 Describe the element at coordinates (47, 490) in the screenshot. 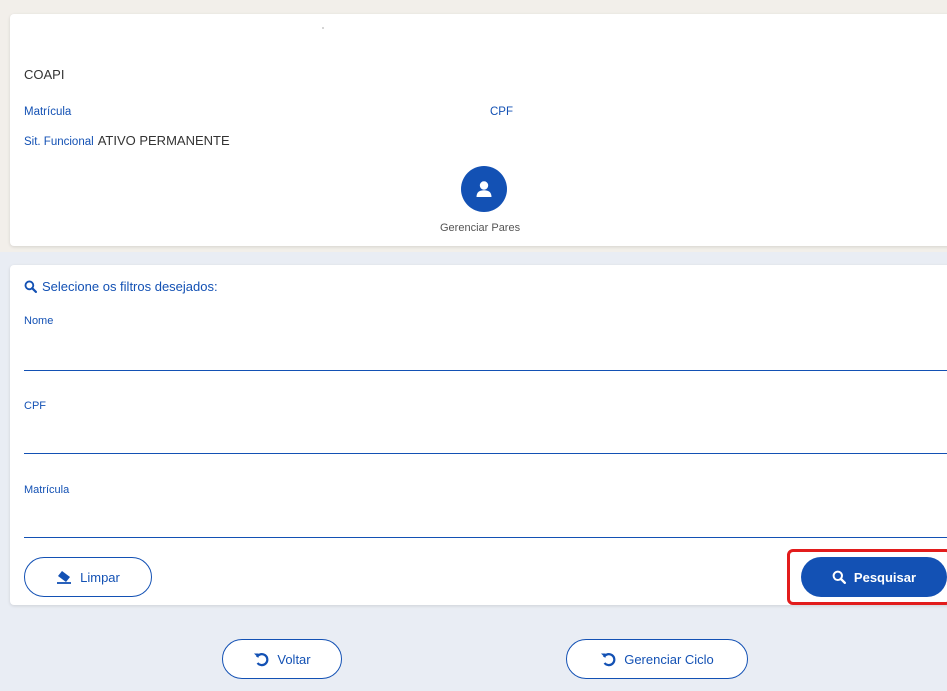

I see `matricula-filter-label: Matrícula` at that location.